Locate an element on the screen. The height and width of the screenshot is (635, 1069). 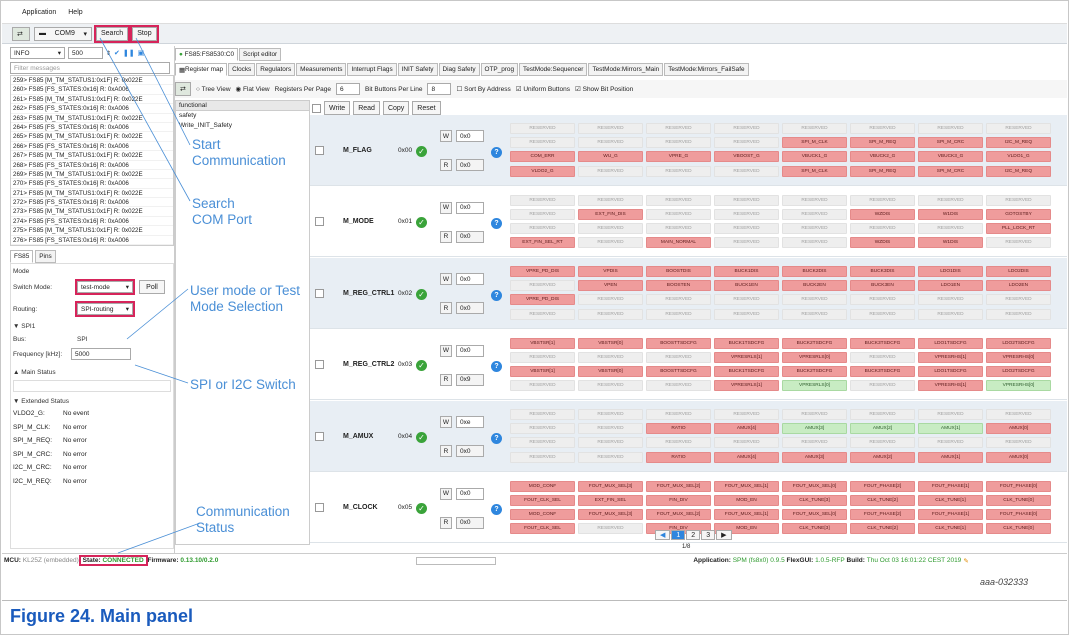
bit-button: VPEN is located at coordinates (610, 286).